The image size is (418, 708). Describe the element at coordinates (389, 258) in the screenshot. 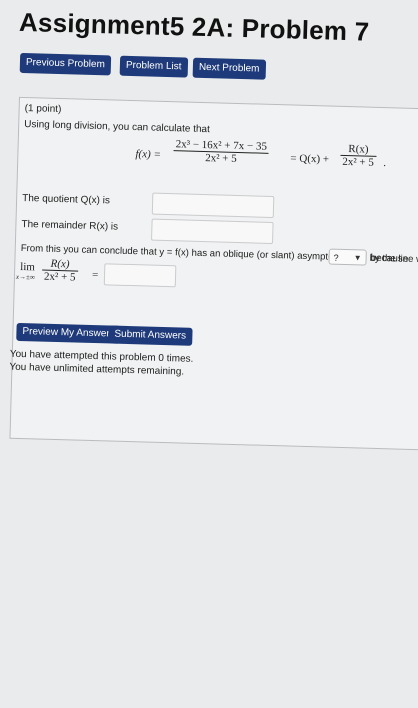

I see `because-label: because` at that location.